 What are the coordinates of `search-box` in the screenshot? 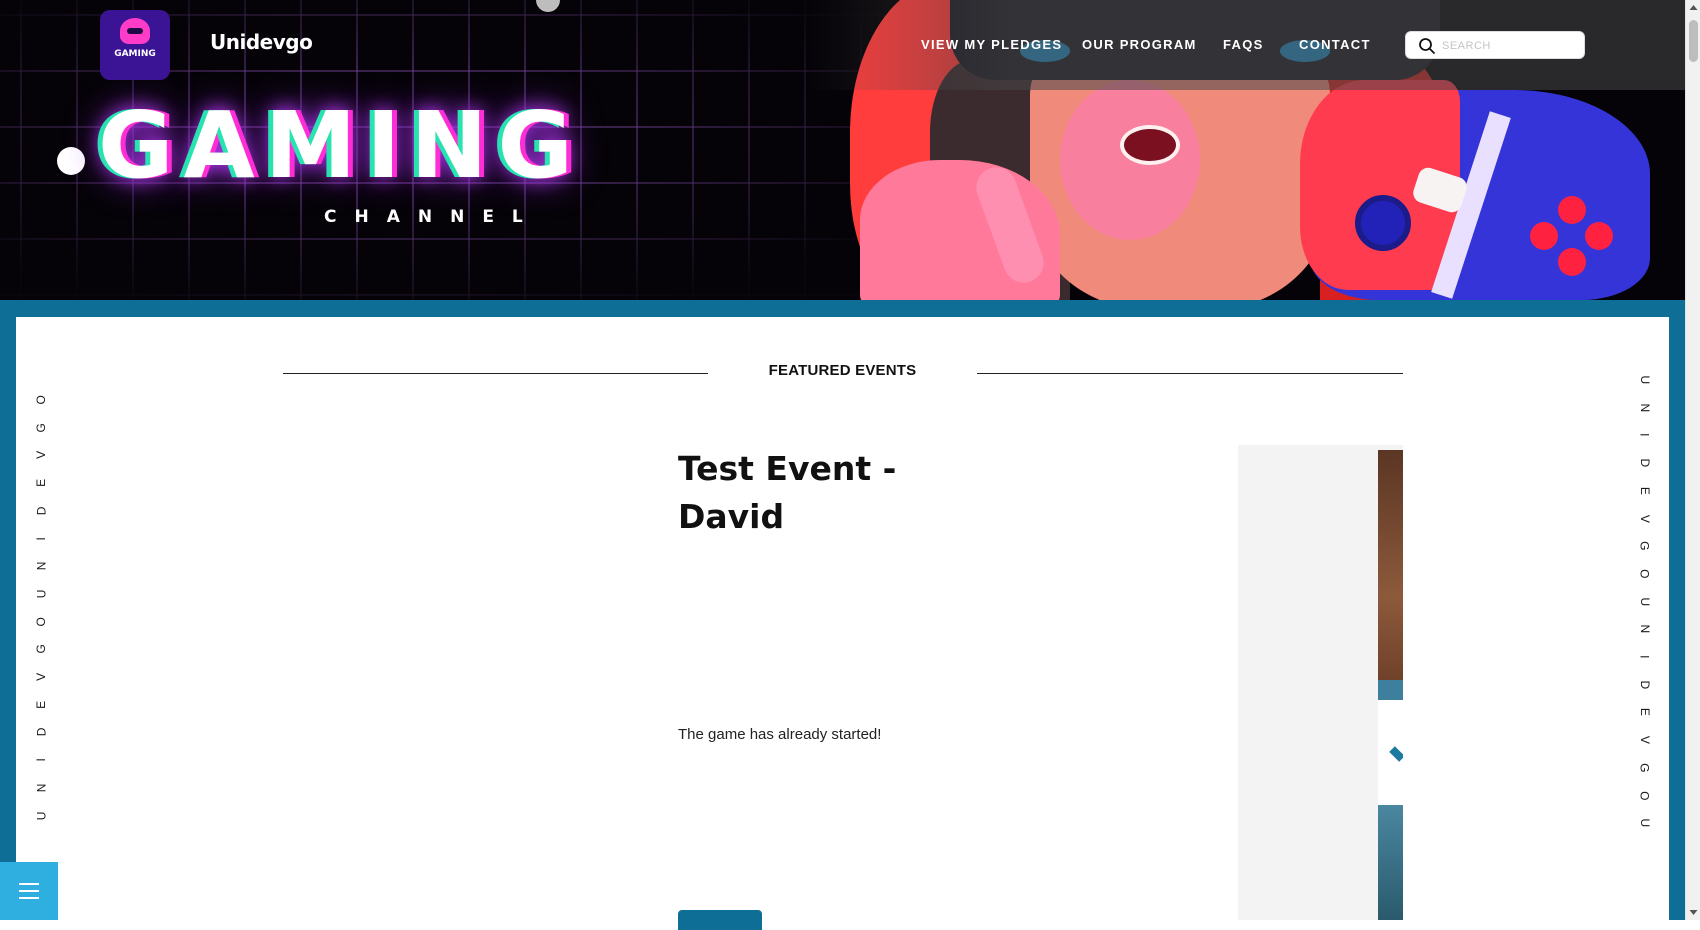 It's located at (1495, 45).